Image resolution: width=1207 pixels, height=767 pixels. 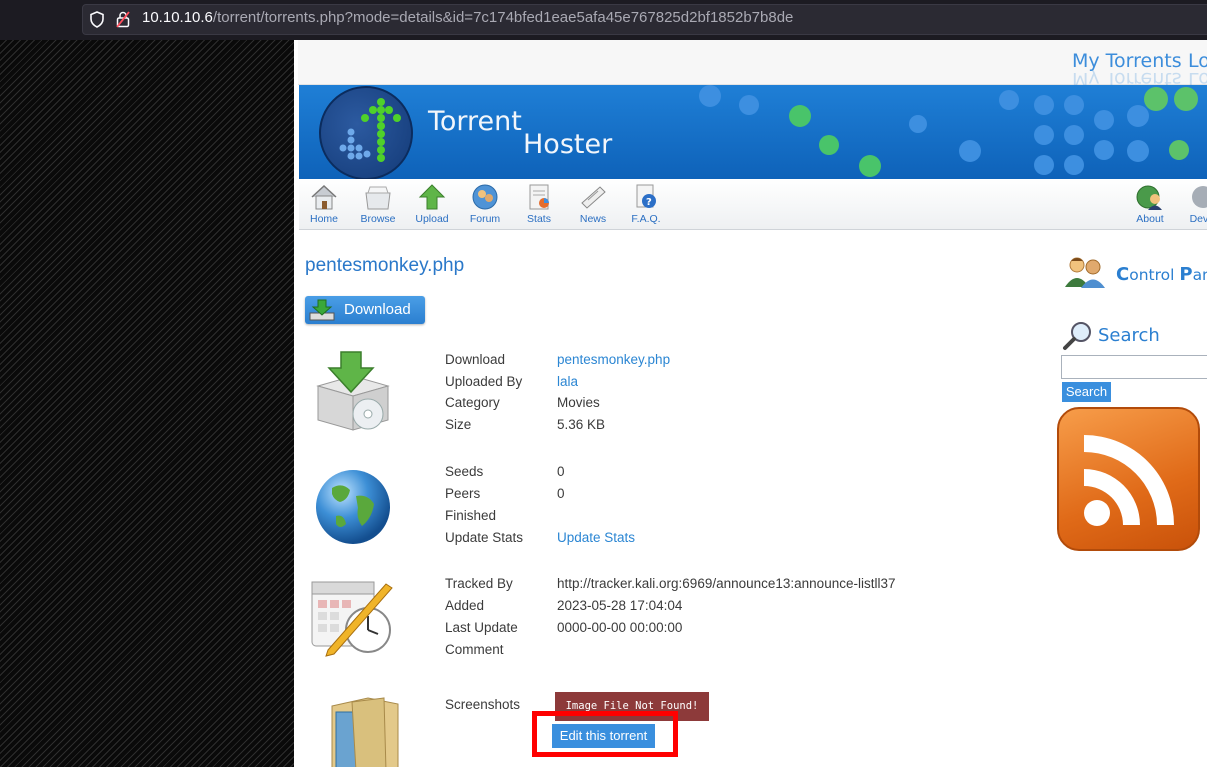 What do you see at coordinates (432, 197) in the screenshot?
I see `upload-icon` at bounding box center [432, 197].